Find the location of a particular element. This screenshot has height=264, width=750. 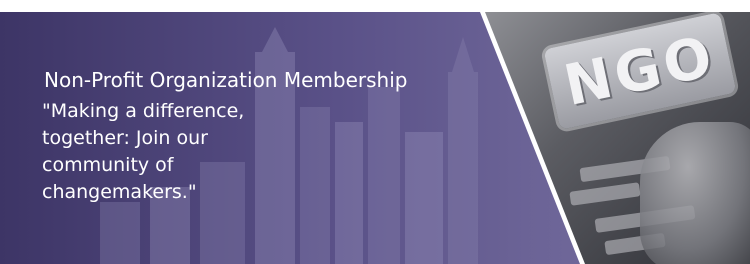

quote-line: changemakers." is located at coordinates (119, 192).